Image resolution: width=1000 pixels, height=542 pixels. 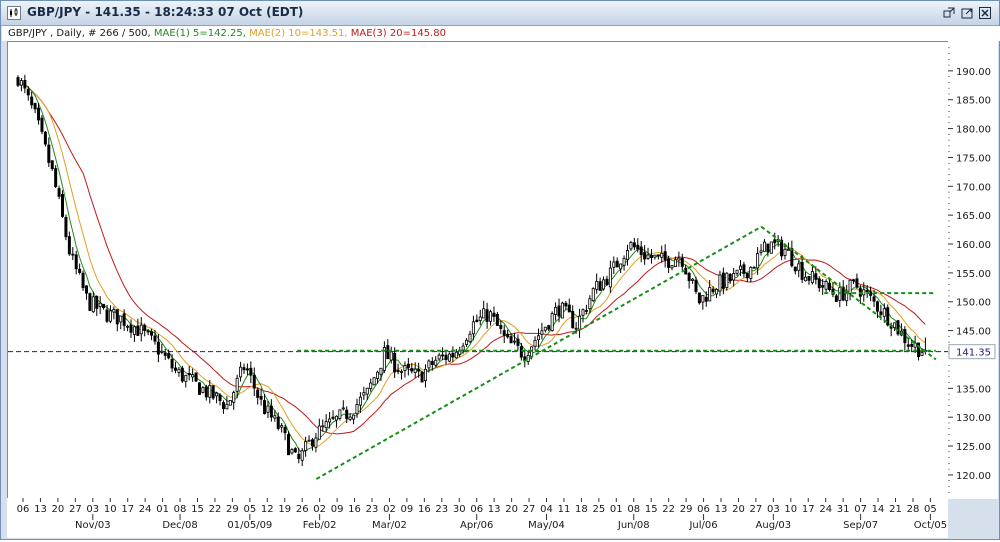 I want to click on x-day-label: 27, so click(x=529, y=509).